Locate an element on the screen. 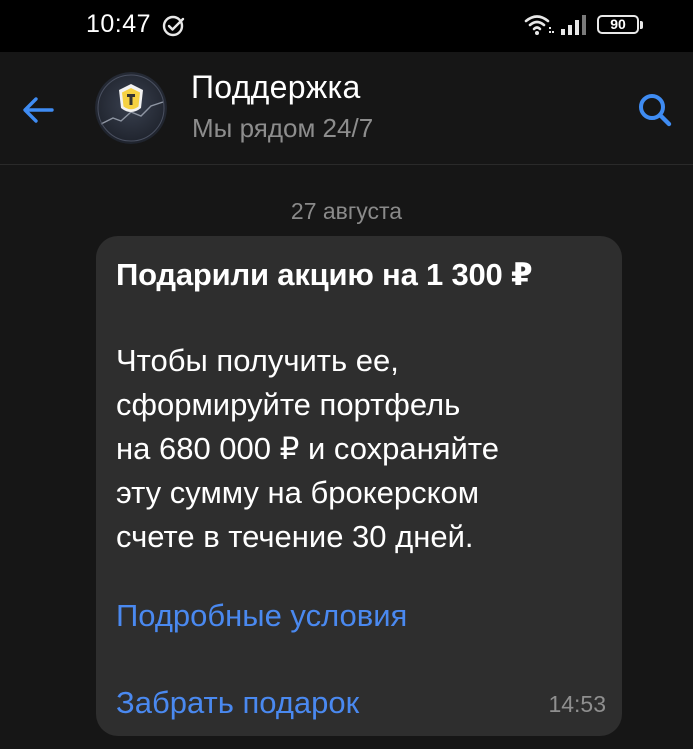 The height and width of the screenshot is (749, 693). battery-level: 90 is located at coordinates (618, 24).